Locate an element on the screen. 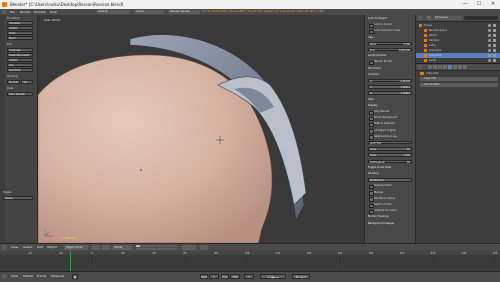 This screenshot has width=500, height=282. object-name-field: Cube.002 is located at coordinates (459, 79).